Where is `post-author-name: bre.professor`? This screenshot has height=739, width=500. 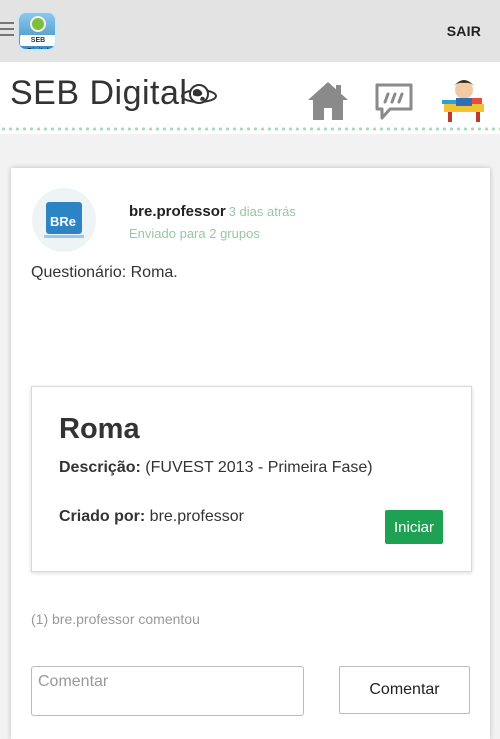 post-author-name: bre.professor is located at coordinates (177, 211).